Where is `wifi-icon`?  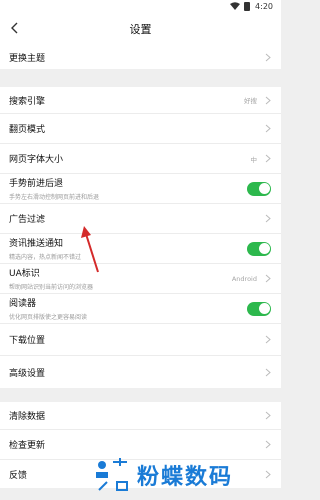
wifi-icon is located at coordinates (235, 6).